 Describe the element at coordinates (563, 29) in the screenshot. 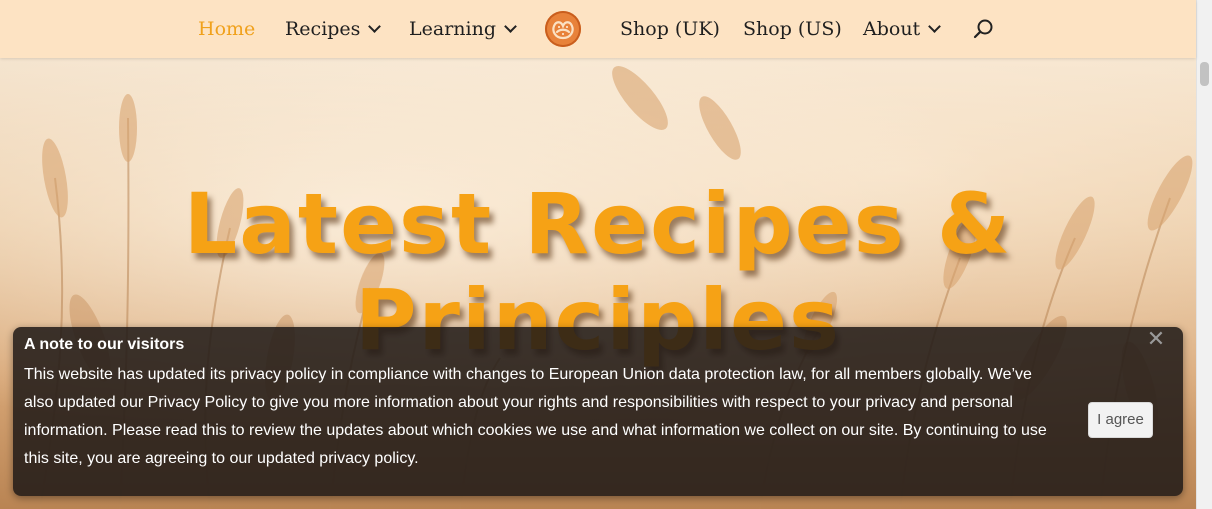

I see `pretzel-icon` at that location.